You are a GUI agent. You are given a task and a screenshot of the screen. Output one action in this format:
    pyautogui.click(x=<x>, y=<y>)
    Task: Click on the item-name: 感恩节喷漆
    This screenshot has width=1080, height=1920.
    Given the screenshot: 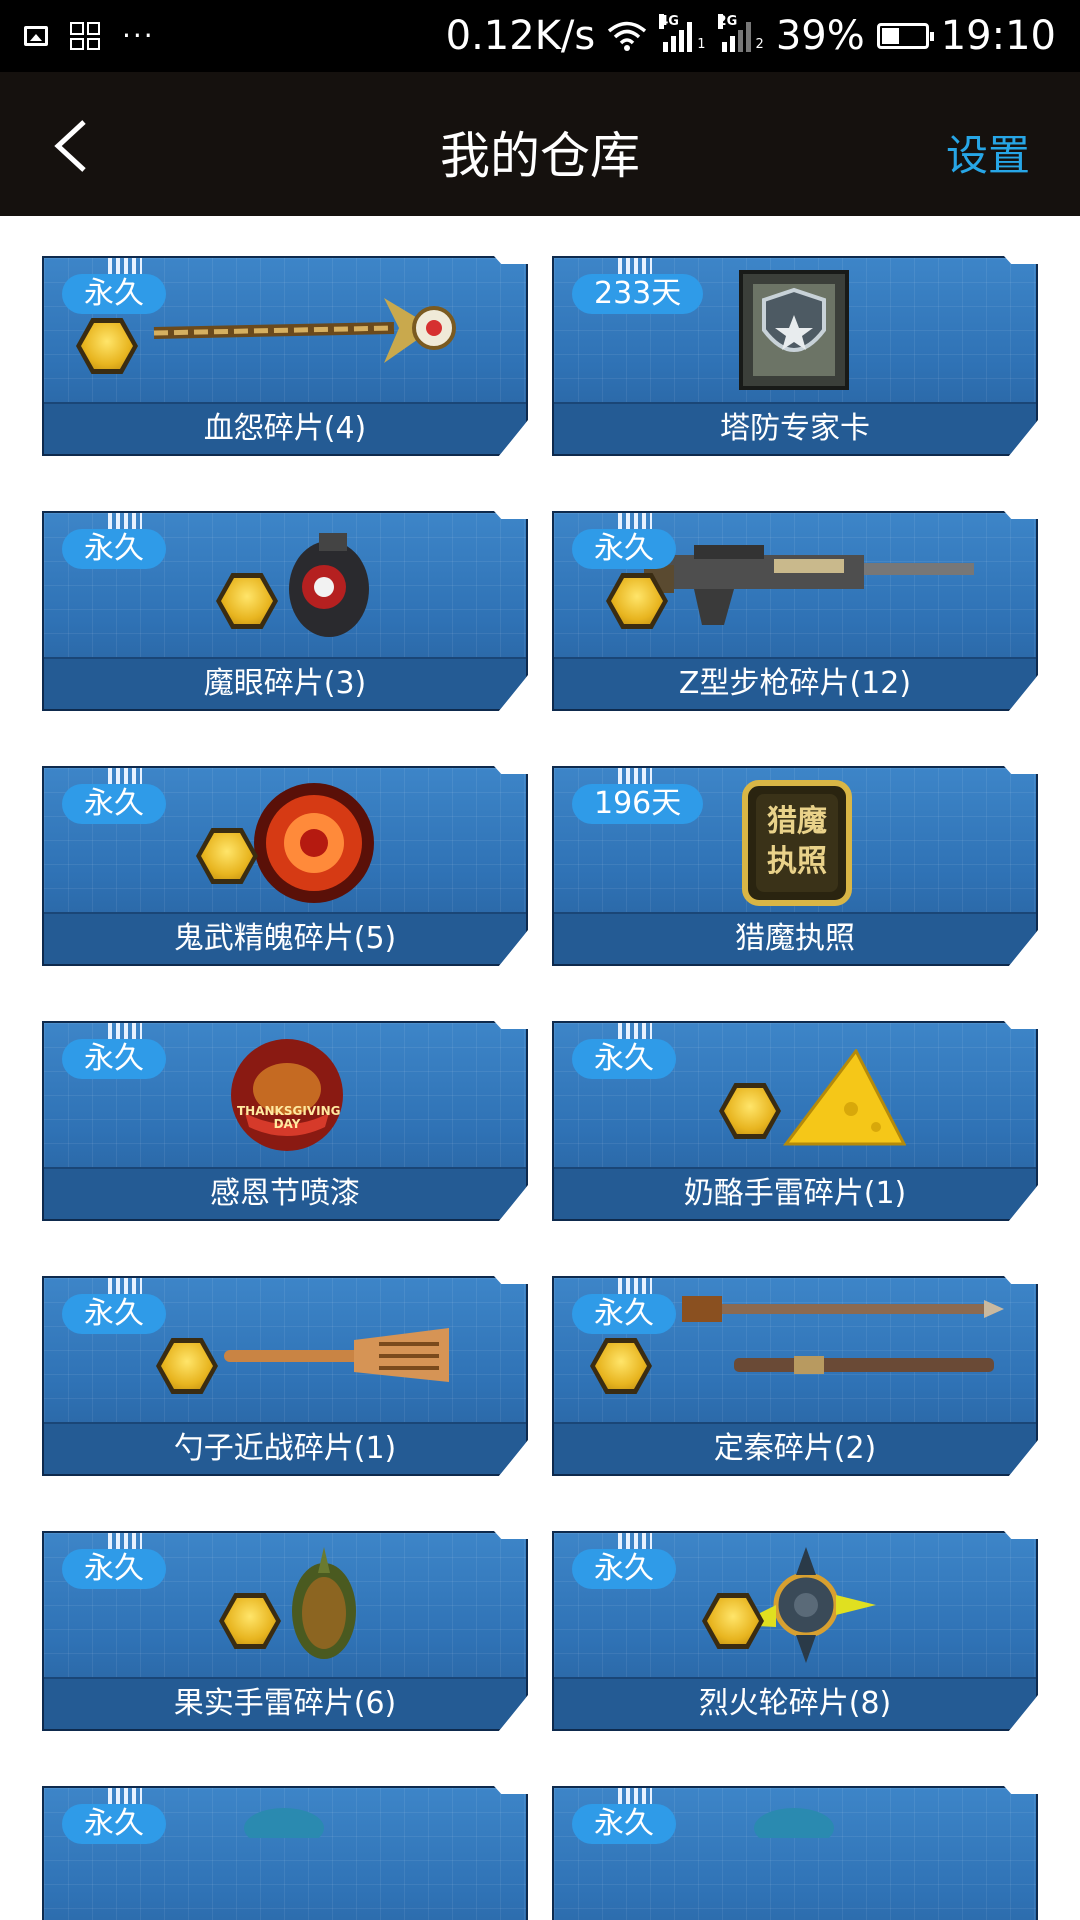 What is the action you would take?
    pyautogui.click(x=285, y=1193)
    